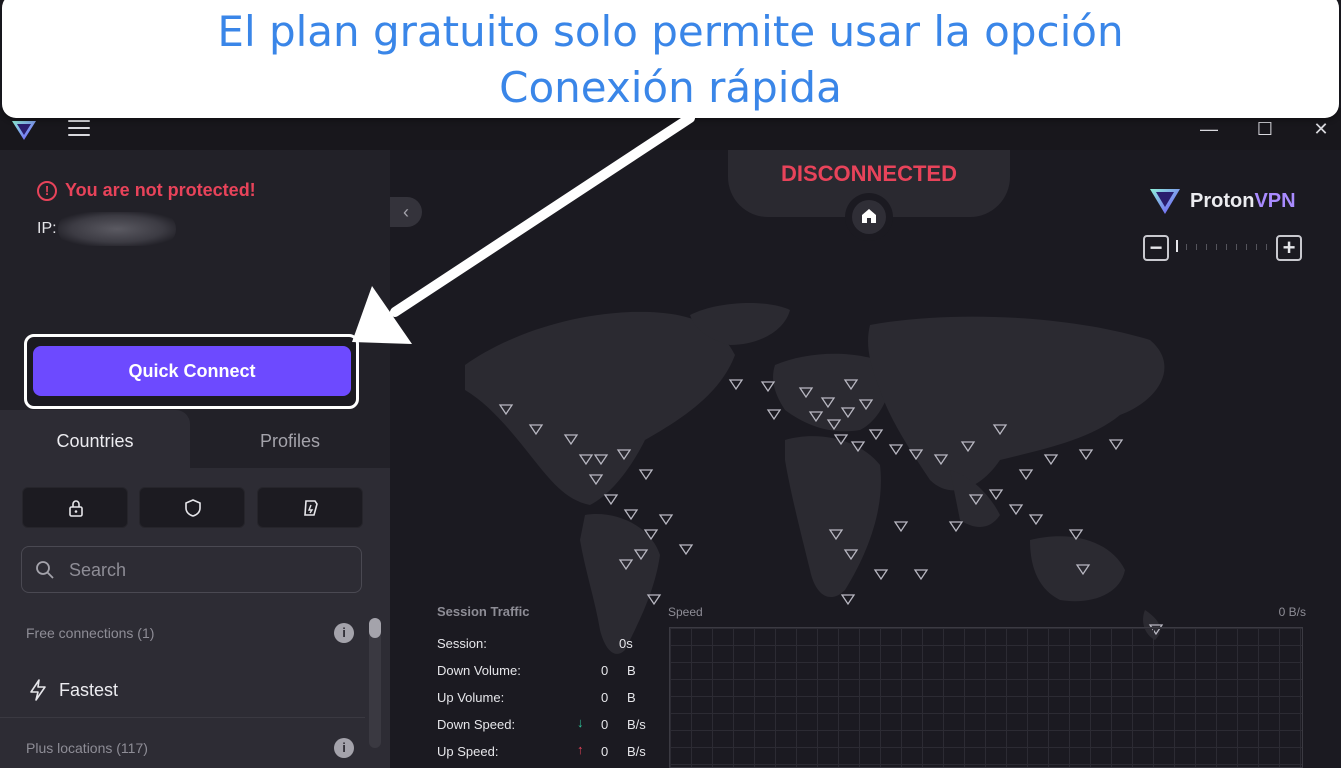  Describe the element at coordinates (479, 670) in the screenshot. I see `down-volume-label: Down Volume:` at that location.